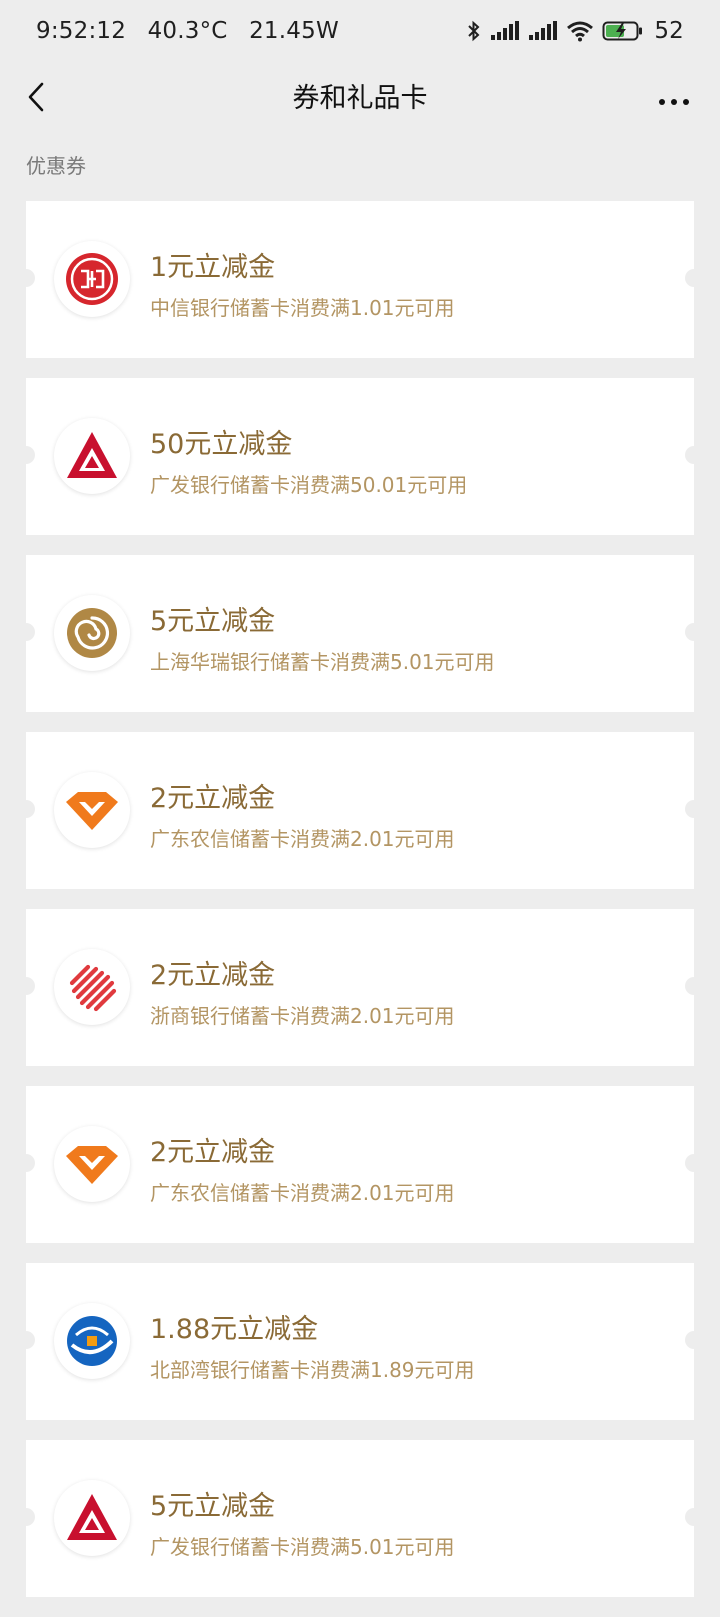  I want to click on status-right: 52, so click(575, 31).